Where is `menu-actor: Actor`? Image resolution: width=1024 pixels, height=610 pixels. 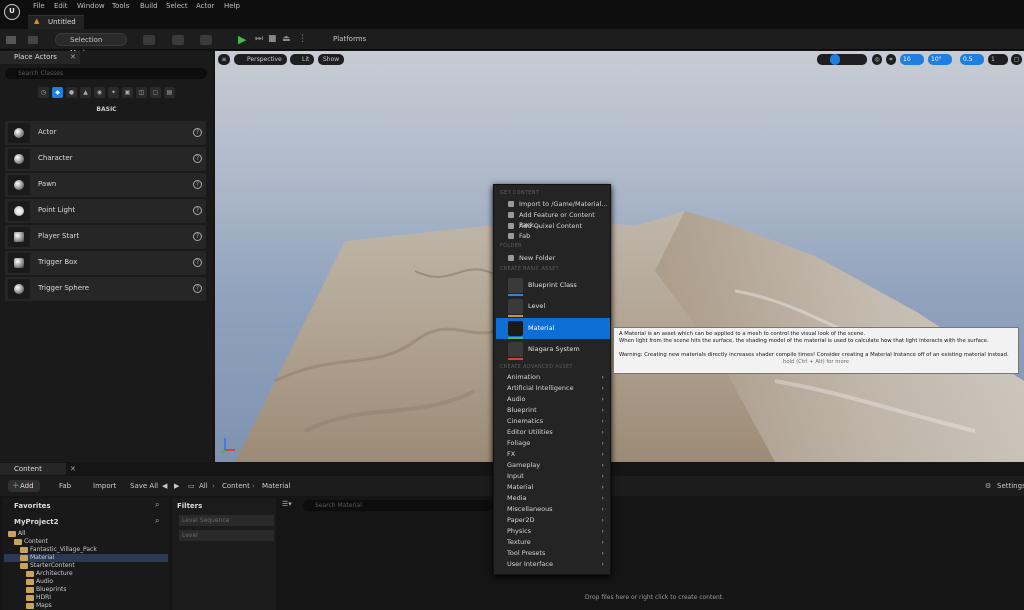
menu-actor: Actor is located at coordinates (205, 6).